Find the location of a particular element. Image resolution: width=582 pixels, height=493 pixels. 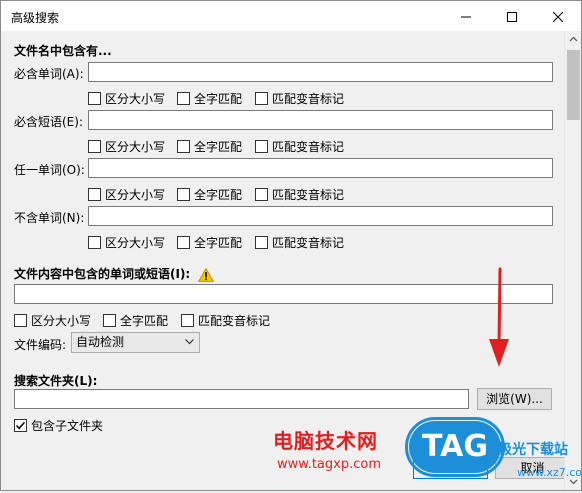

content-diacritic-checkbox: 匹配变音标记 is located at coordinates (225, 320).